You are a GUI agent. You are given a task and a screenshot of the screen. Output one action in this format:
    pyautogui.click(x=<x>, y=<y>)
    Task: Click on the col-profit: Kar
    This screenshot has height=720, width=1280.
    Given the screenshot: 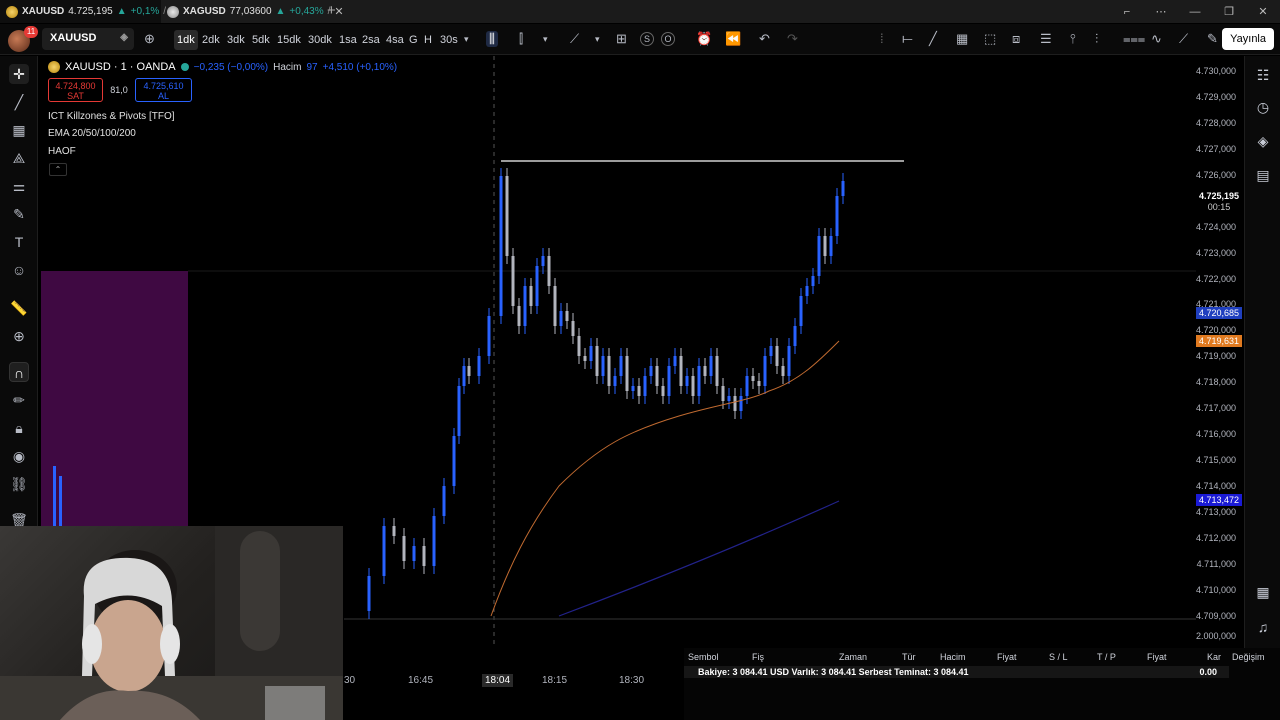 What is the action you would take?
    pyautogui.click(x=1214, y=657)
    